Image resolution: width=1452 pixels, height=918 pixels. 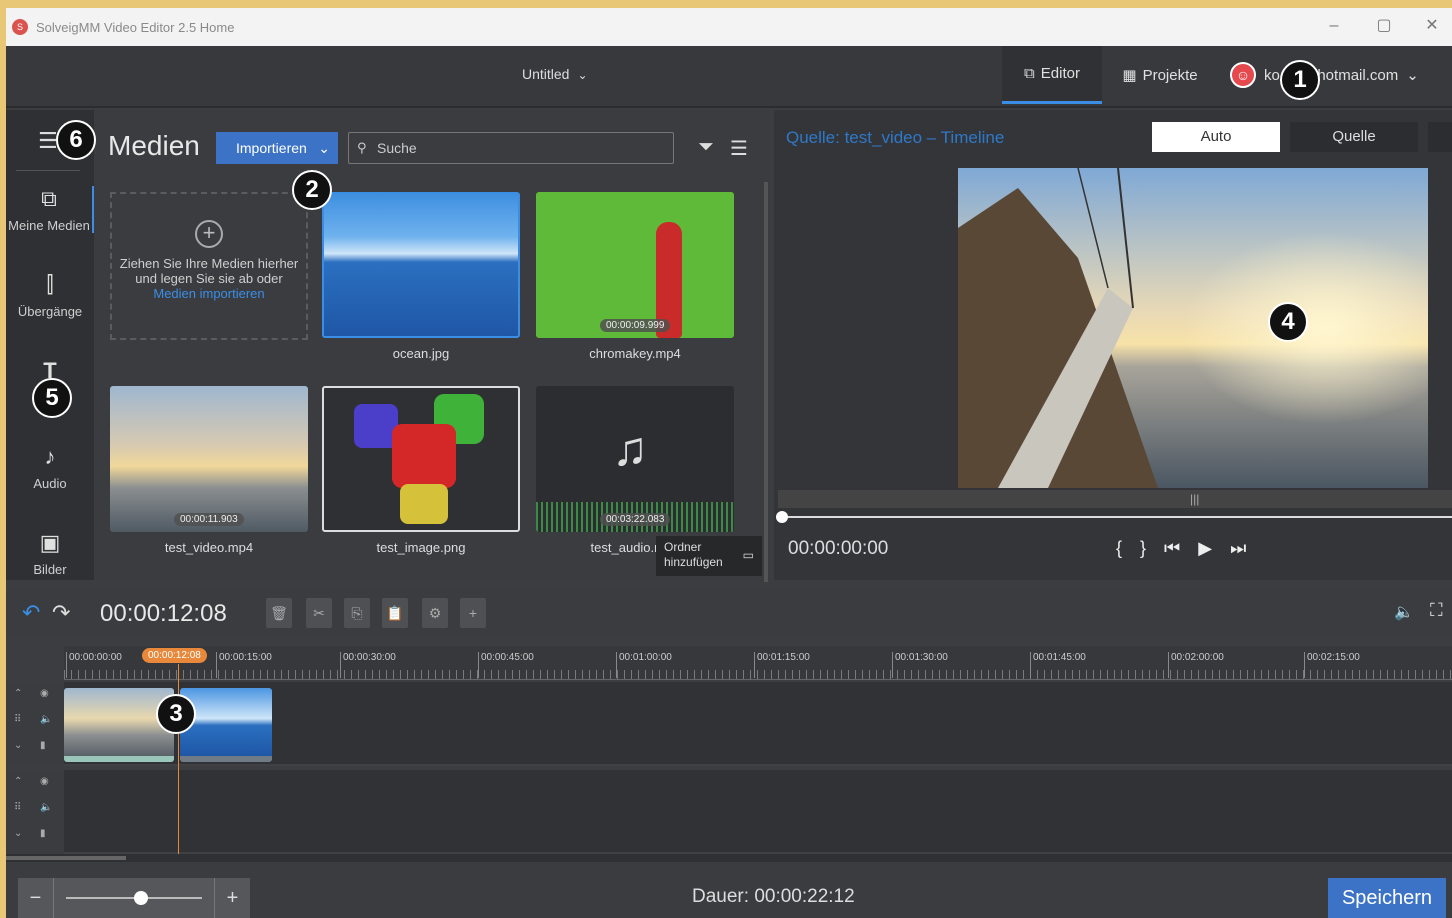 I want to click on media-item-test-image: test_image.png, so click(x=421, y=470).